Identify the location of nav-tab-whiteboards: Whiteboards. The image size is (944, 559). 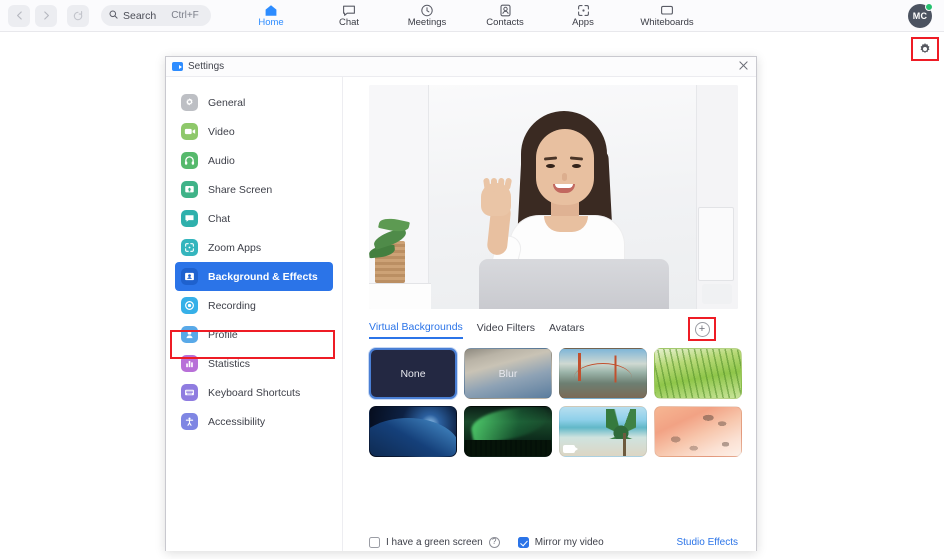
(667, 16).